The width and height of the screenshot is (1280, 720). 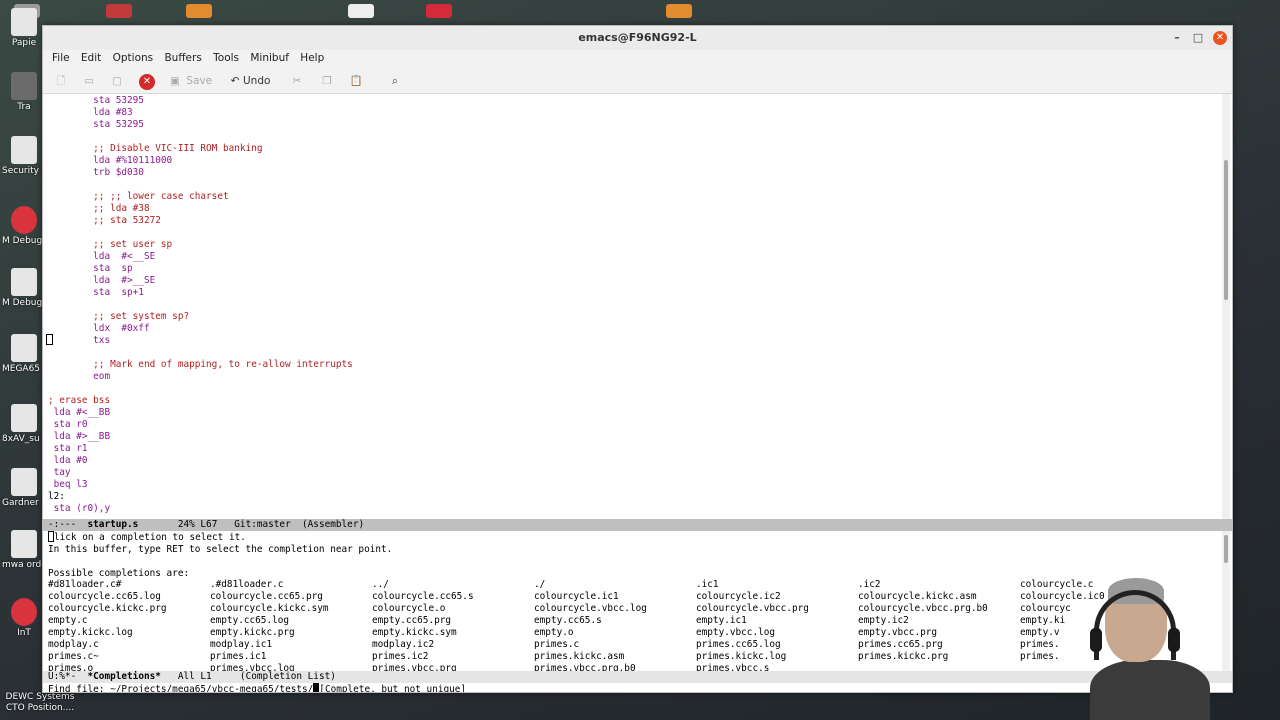 I want to click on desktop-icon: Security Parts-20, so click(x=24, y=156).